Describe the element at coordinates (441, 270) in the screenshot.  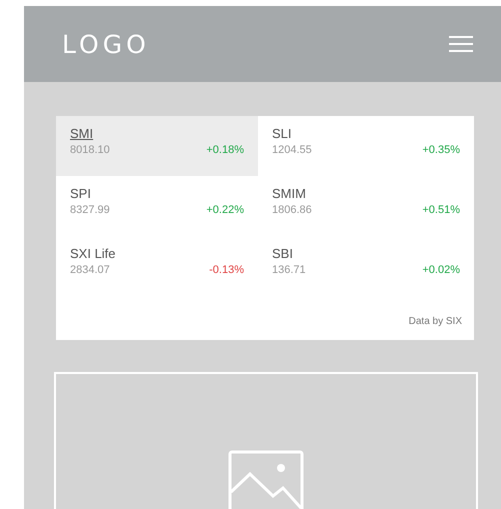
I see `index-change: +0.02%` at that location.